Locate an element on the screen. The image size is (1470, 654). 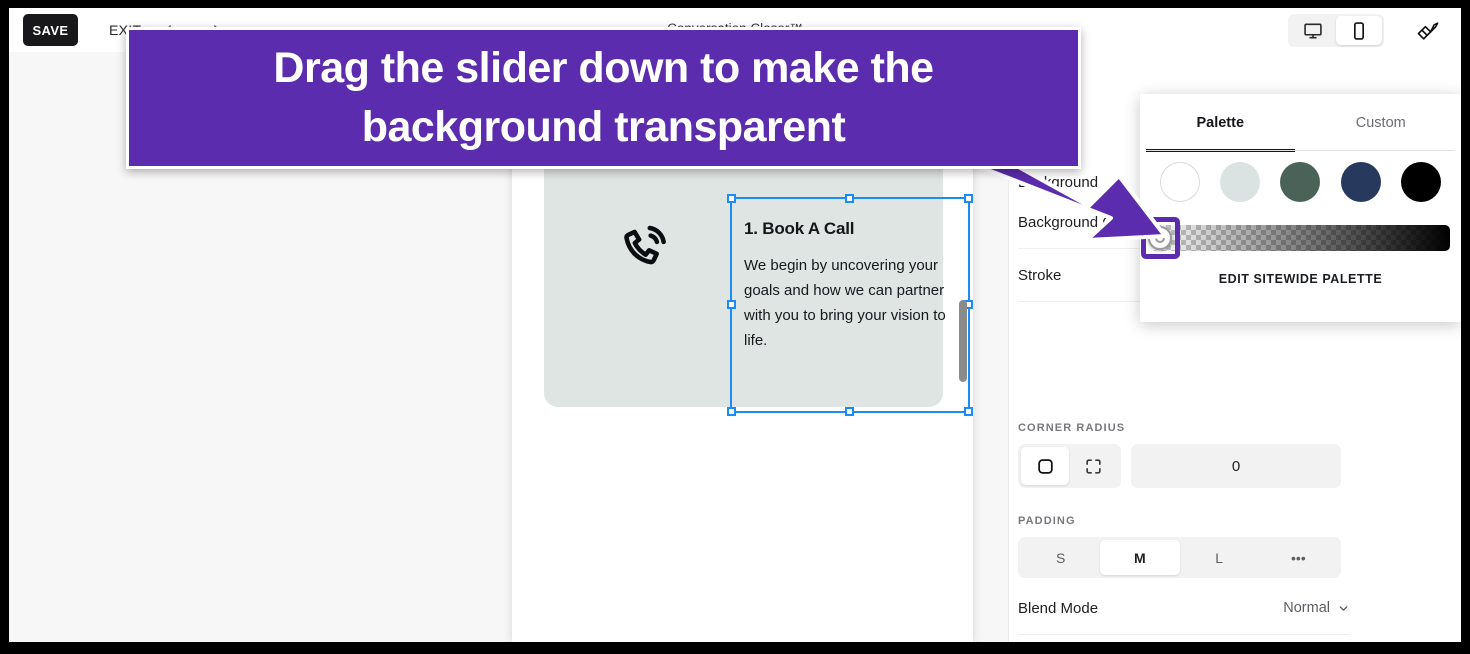
resize-handle-top-left is located at coordinates (731, 198).